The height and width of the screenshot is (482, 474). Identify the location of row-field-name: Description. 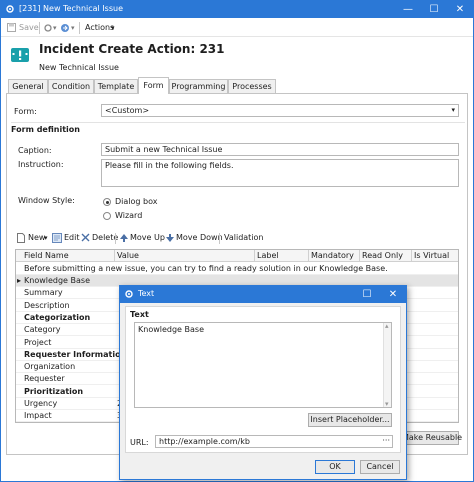
(47, 305).